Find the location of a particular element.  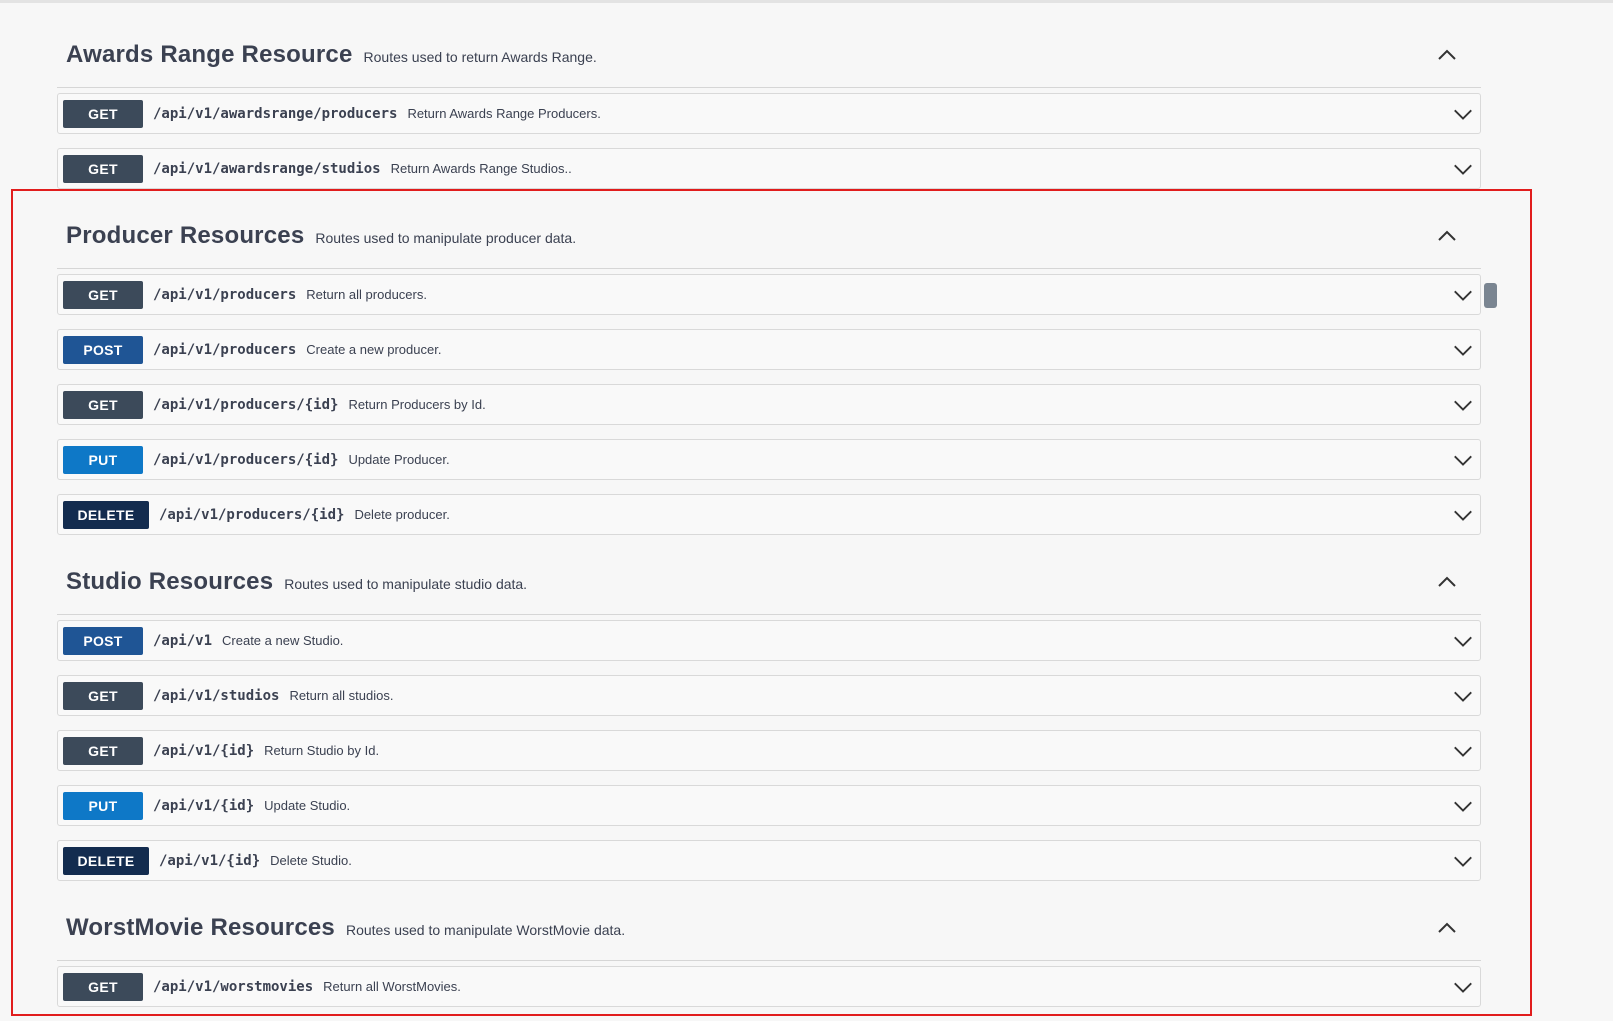

operation-summary: Return all WorstMovies. is located at coordinates (392, 986).